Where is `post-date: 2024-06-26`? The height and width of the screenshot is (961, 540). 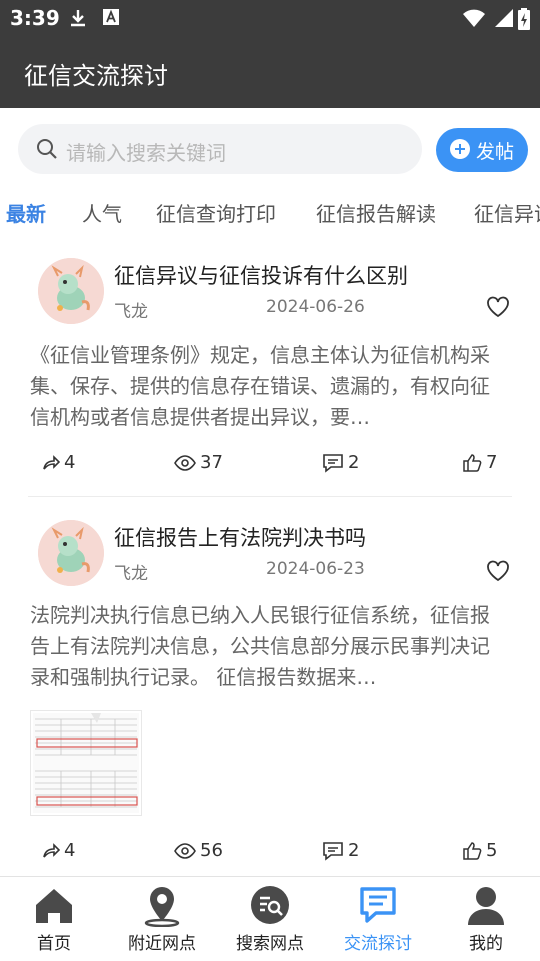 post-date: 2024-06-26 is located at coordinates (315, 307).